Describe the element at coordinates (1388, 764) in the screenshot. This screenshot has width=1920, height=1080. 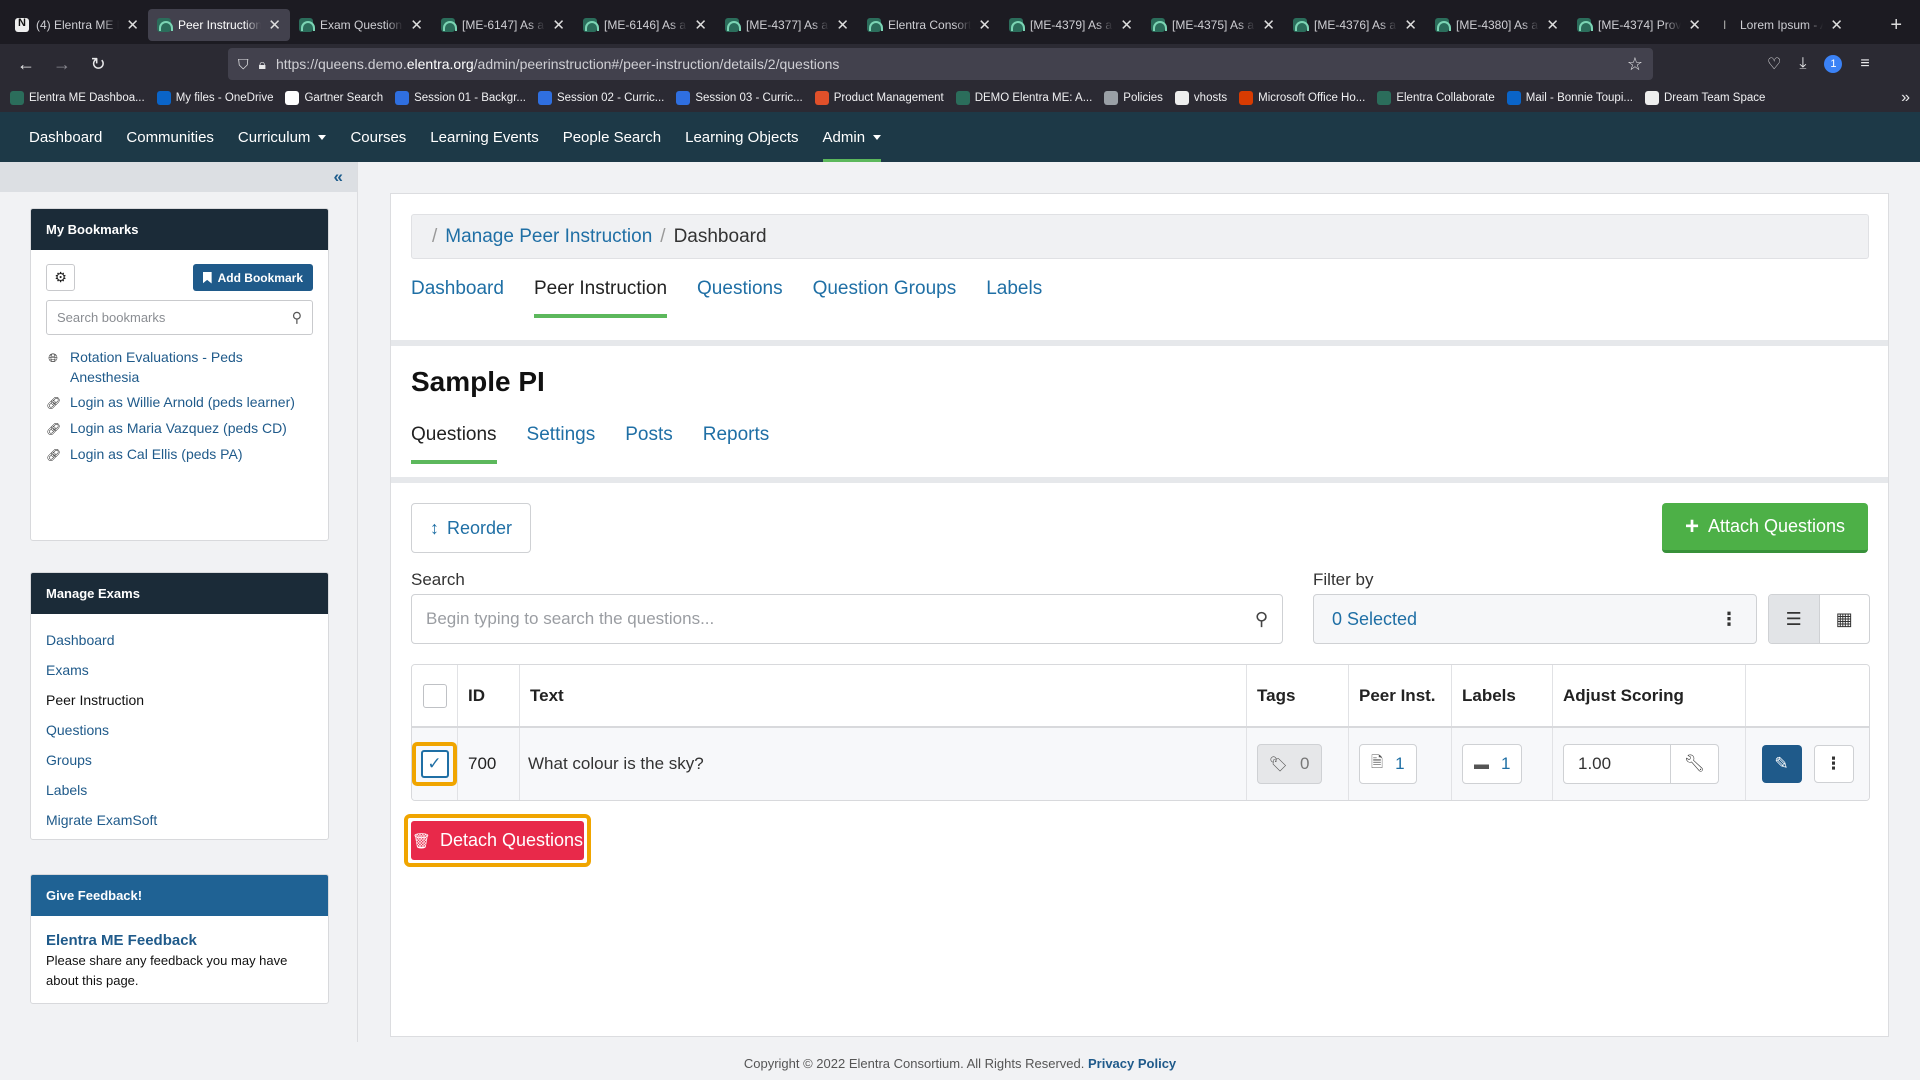
I see `peer-inst-button: 🗎 1` at that location.